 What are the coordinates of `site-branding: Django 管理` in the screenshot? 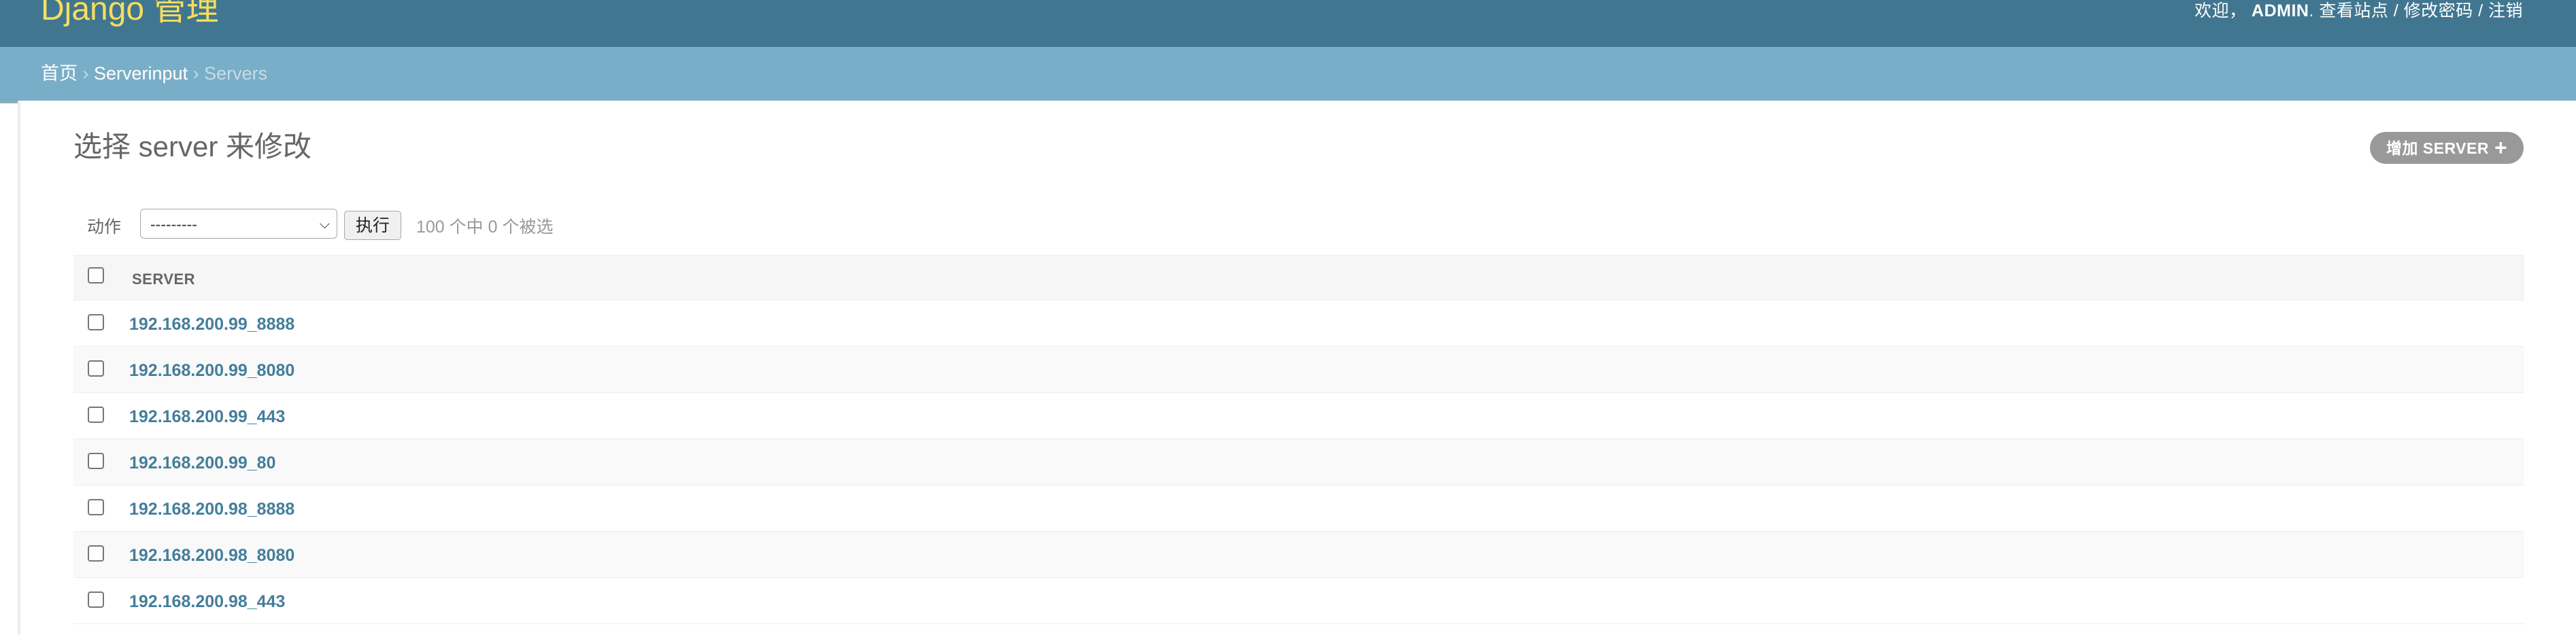 It's located at (129, 15).